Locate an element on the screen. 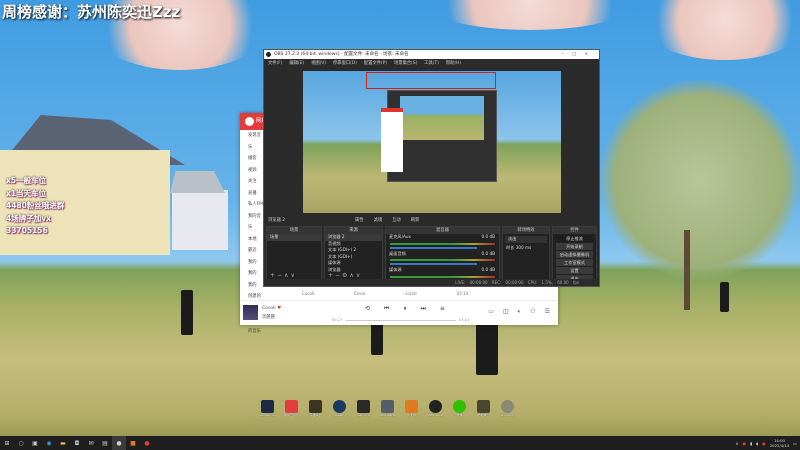 This screenshot has height=450, width=800. nested-music-capture is located at coordinates (392, 140).